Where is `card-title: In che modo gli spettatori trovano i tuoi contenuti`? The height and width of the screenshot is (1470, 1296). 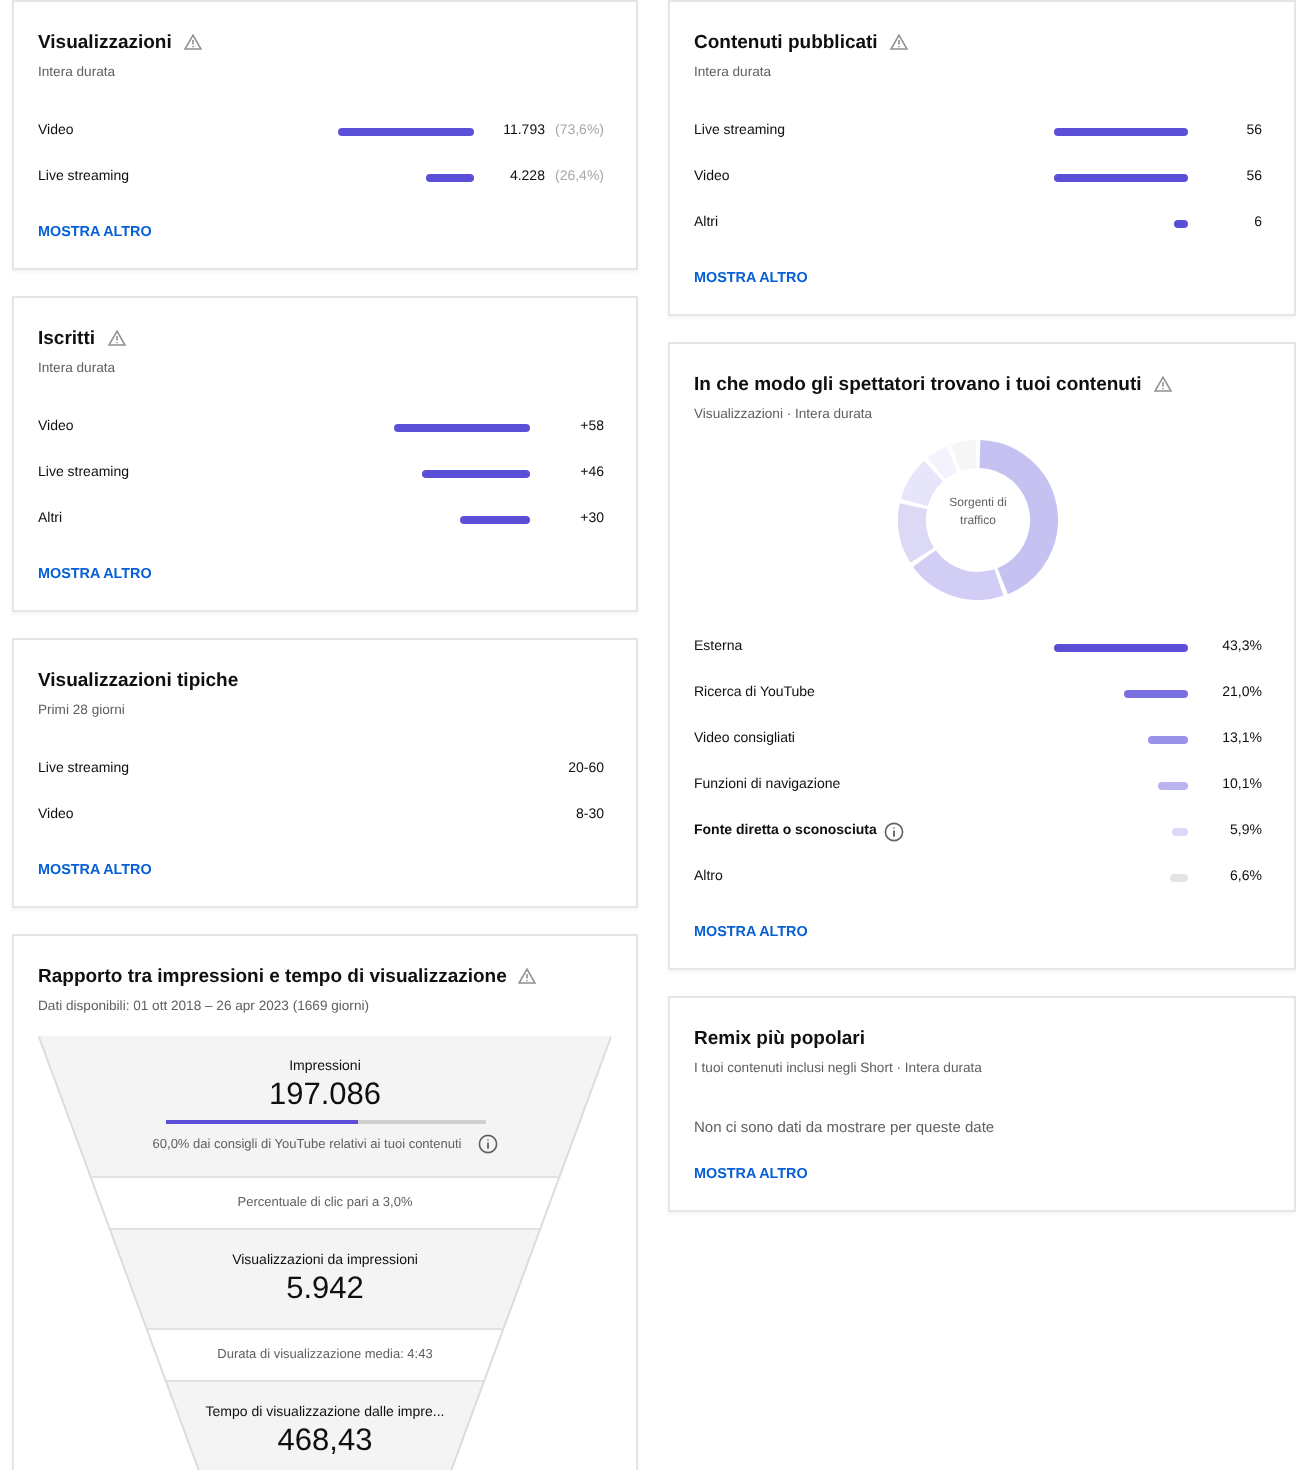
card-title: In che modo gli spettatori trovano i tuoi contenuti is located at coordinates (918, 384).